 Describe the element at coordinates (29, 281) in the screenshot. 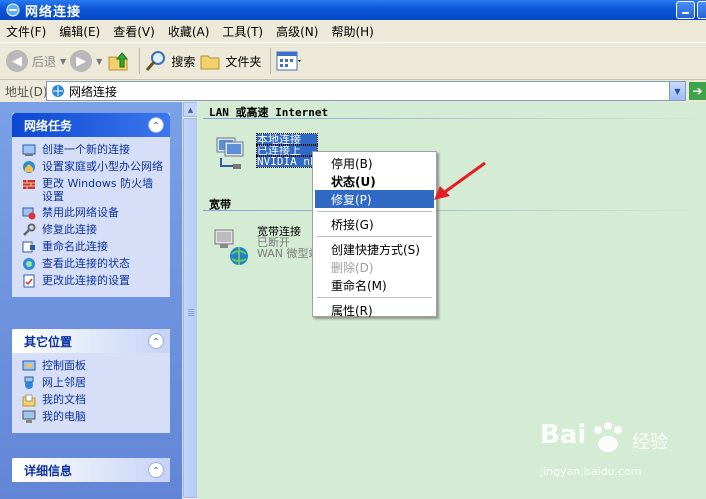

I see `settings-page-icon` at that location.